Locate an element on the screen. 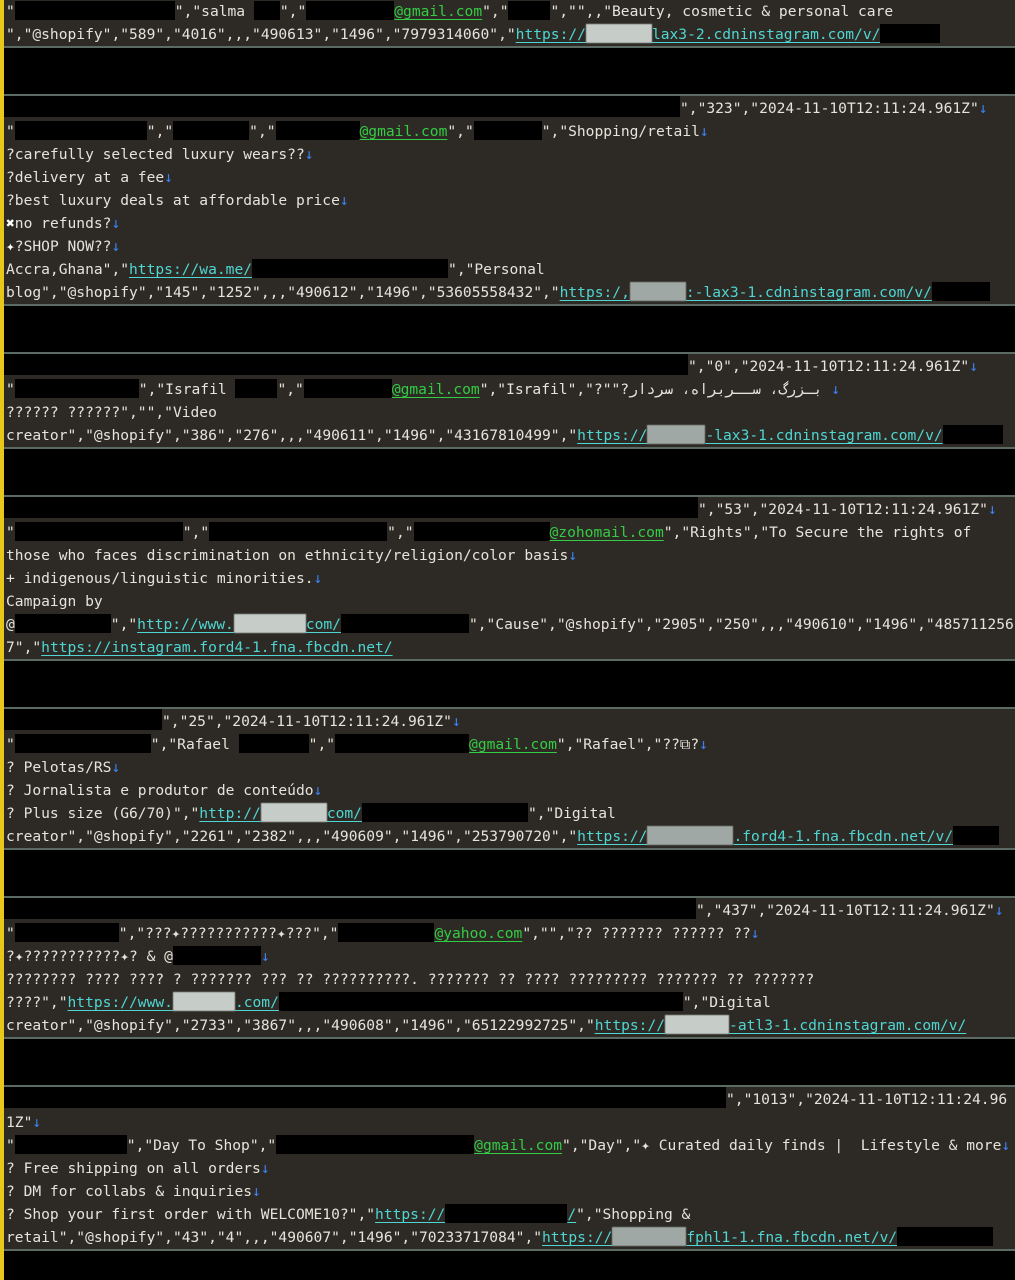 The height and width of the screenshot is (1280, 1015). record-5-scheme: https:// is located at coordinates (612, 836).